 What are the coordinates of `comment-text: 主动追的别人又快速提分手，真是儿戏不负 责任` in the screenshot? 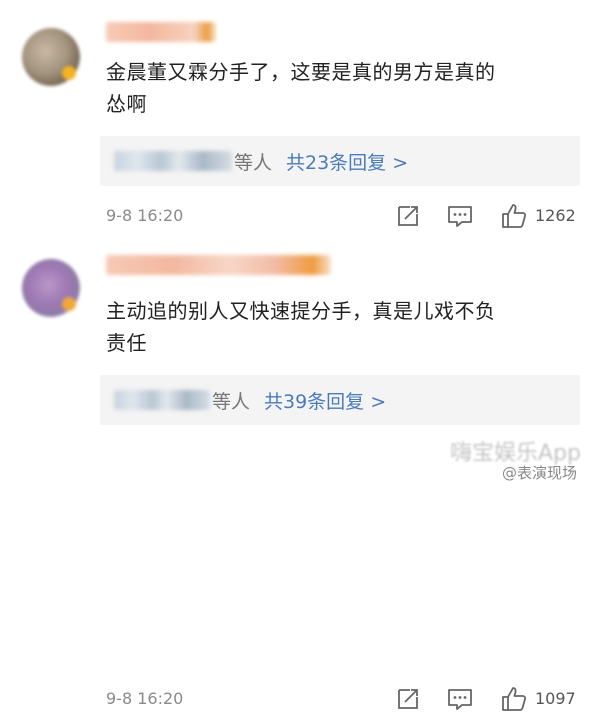 It's located at (338, 327).